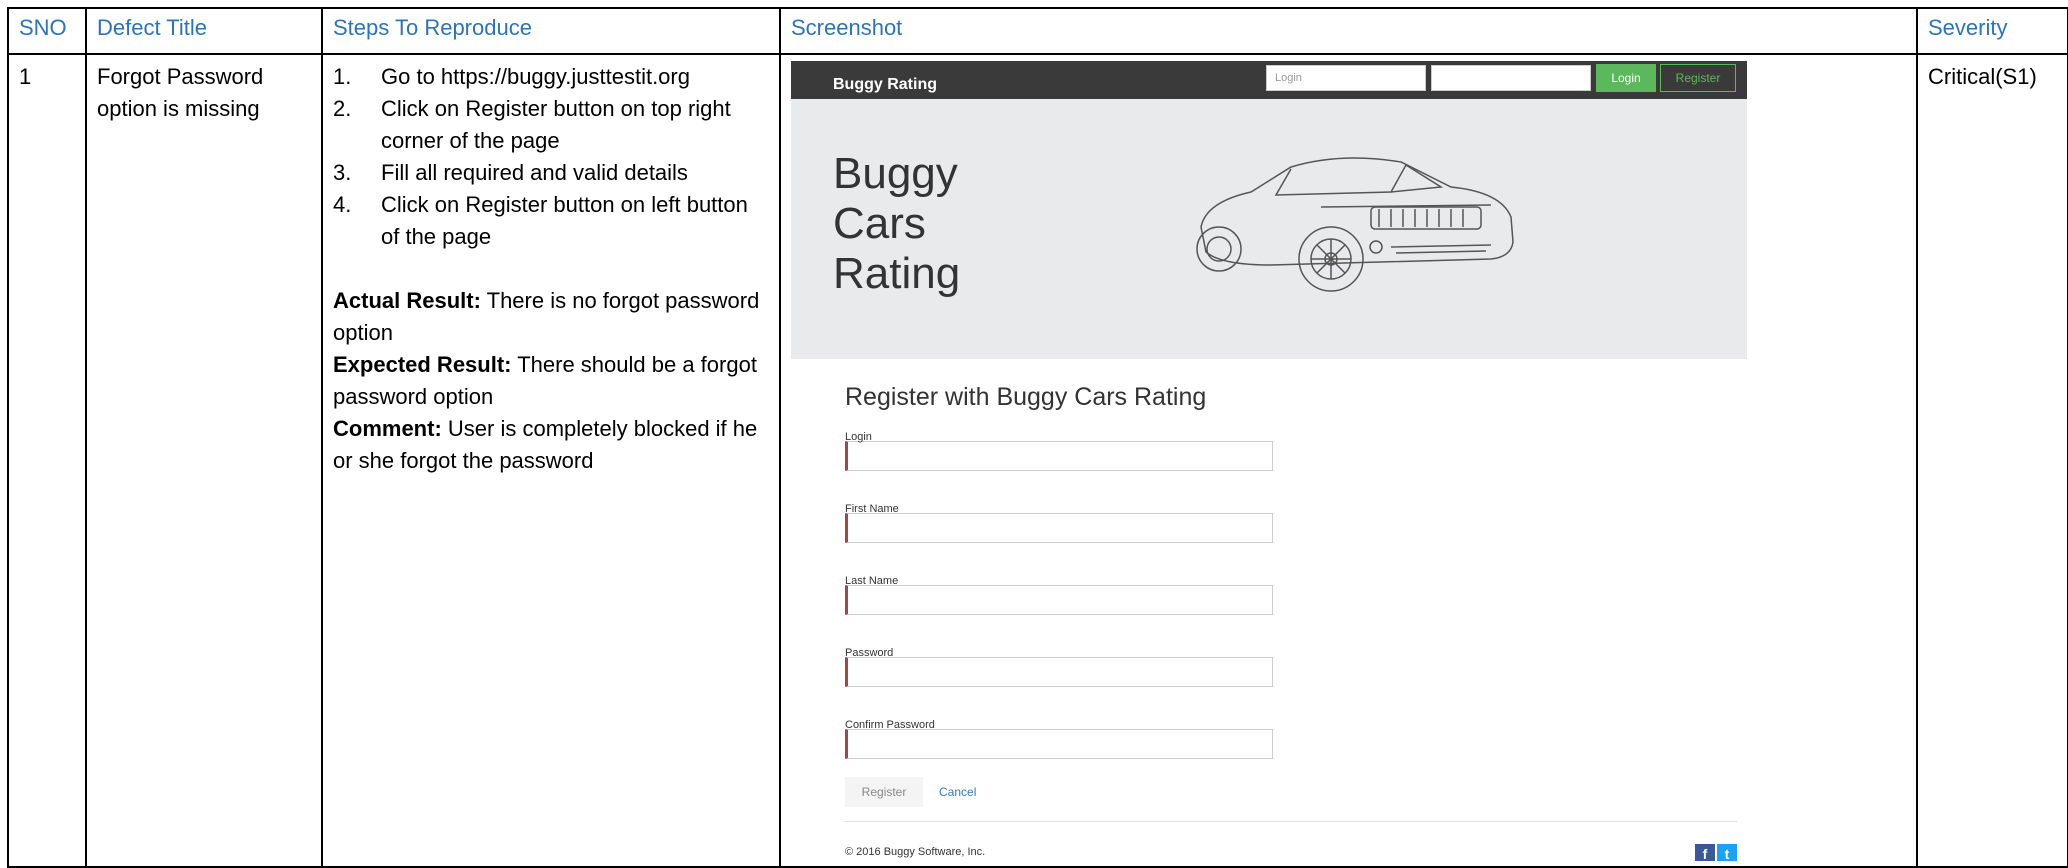 The width and height of the screenshot is (2068, 868). I want to click on hero-title-line: Rating, so click(897, 273).